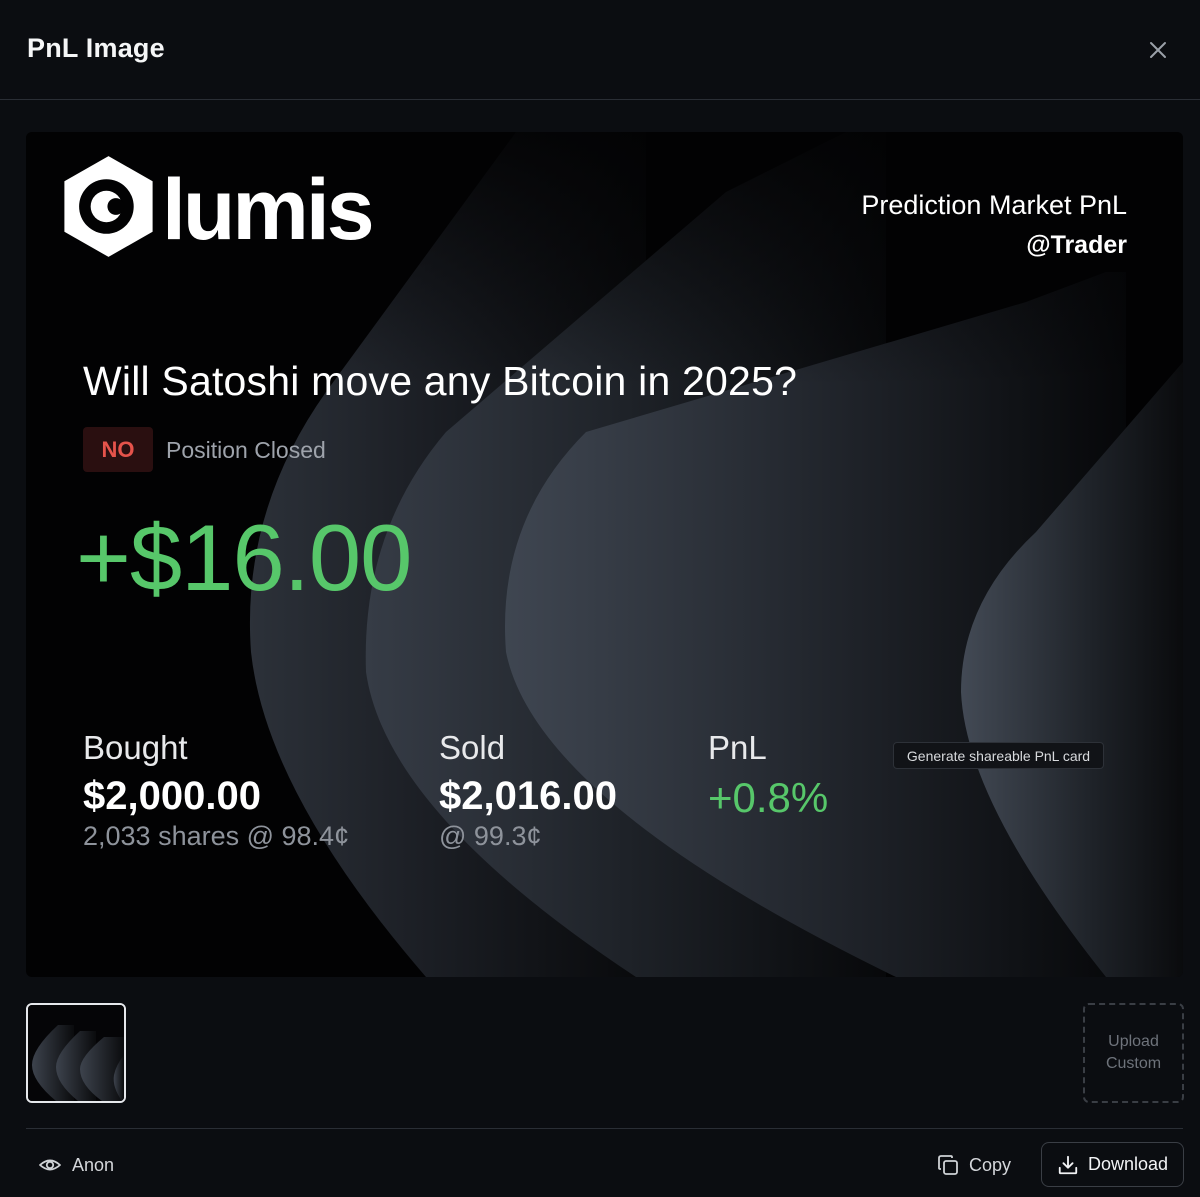 The width and height of the screenshot is (1200, 1197). Describe the element at coordinates (998, 755) in the screenshot. I see `generate-card-tooltip: Generate shareable PnL card` at that location.